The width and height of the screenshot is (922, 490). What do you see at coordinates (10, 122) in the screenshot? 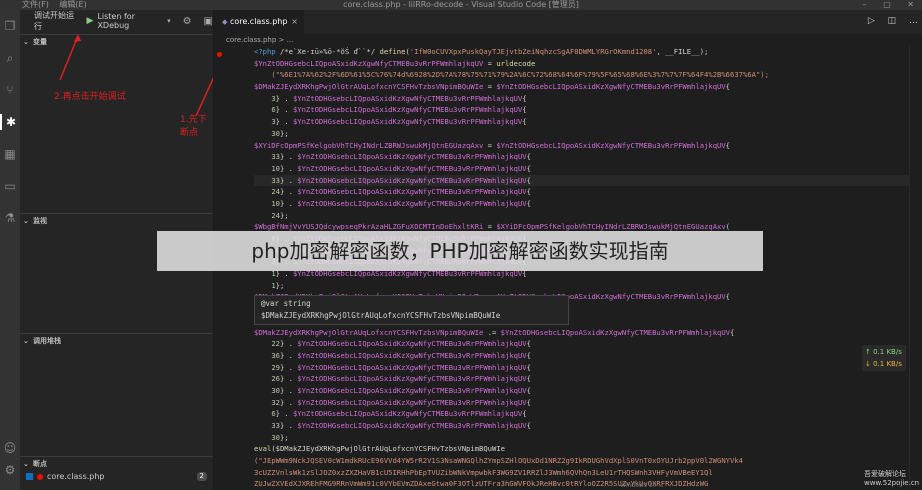
I see `debug-icon: ✱` at bounding box center [10, 122].